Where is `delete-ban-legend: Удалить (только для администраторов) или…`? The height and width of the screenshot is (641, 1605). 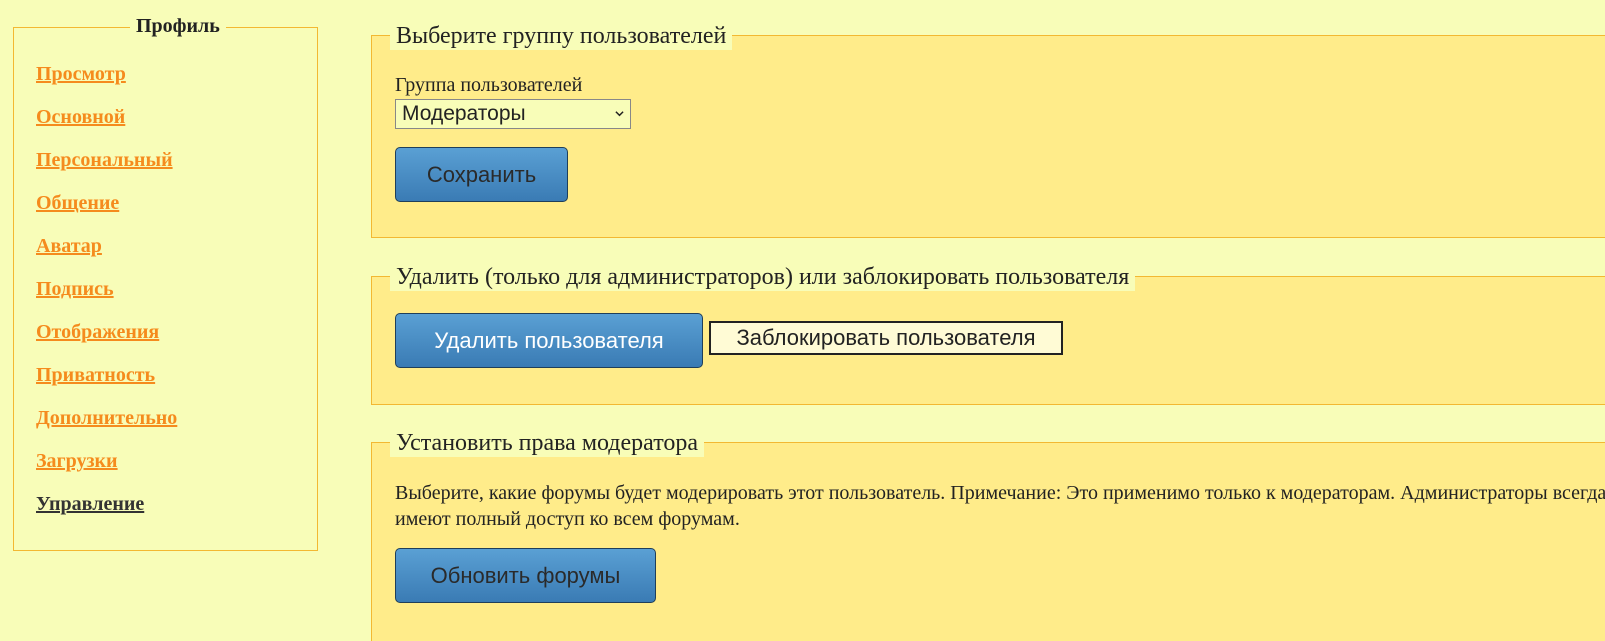
delete-ban-legend: Удалить (только для администраторов) или… is located at coordinates (763, 277).